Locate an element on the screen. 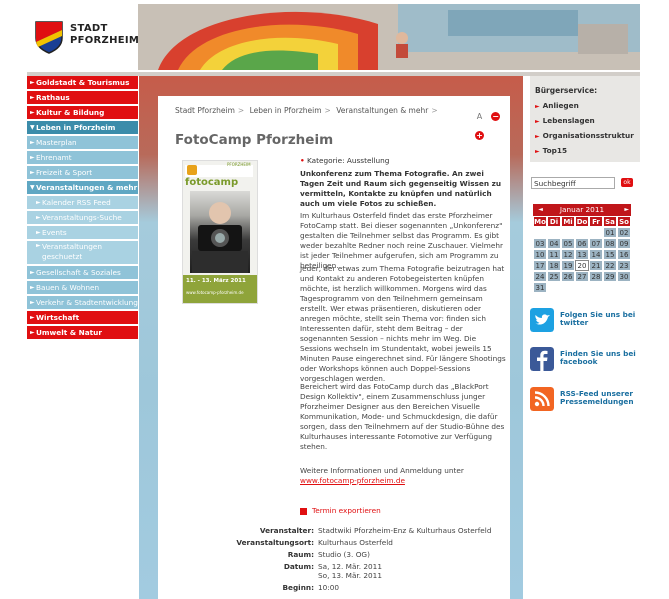 This screenshot has width=669, height=599. buergerservice-organisationsstruktur: ► Organisationsstruktur is located at coordinates (587, 138).